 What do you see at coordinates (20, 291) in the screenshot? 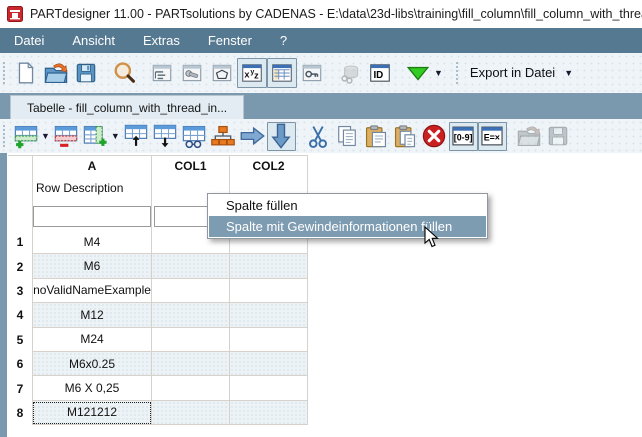
I see `row-number: 3` at bounding box center [20, 291].